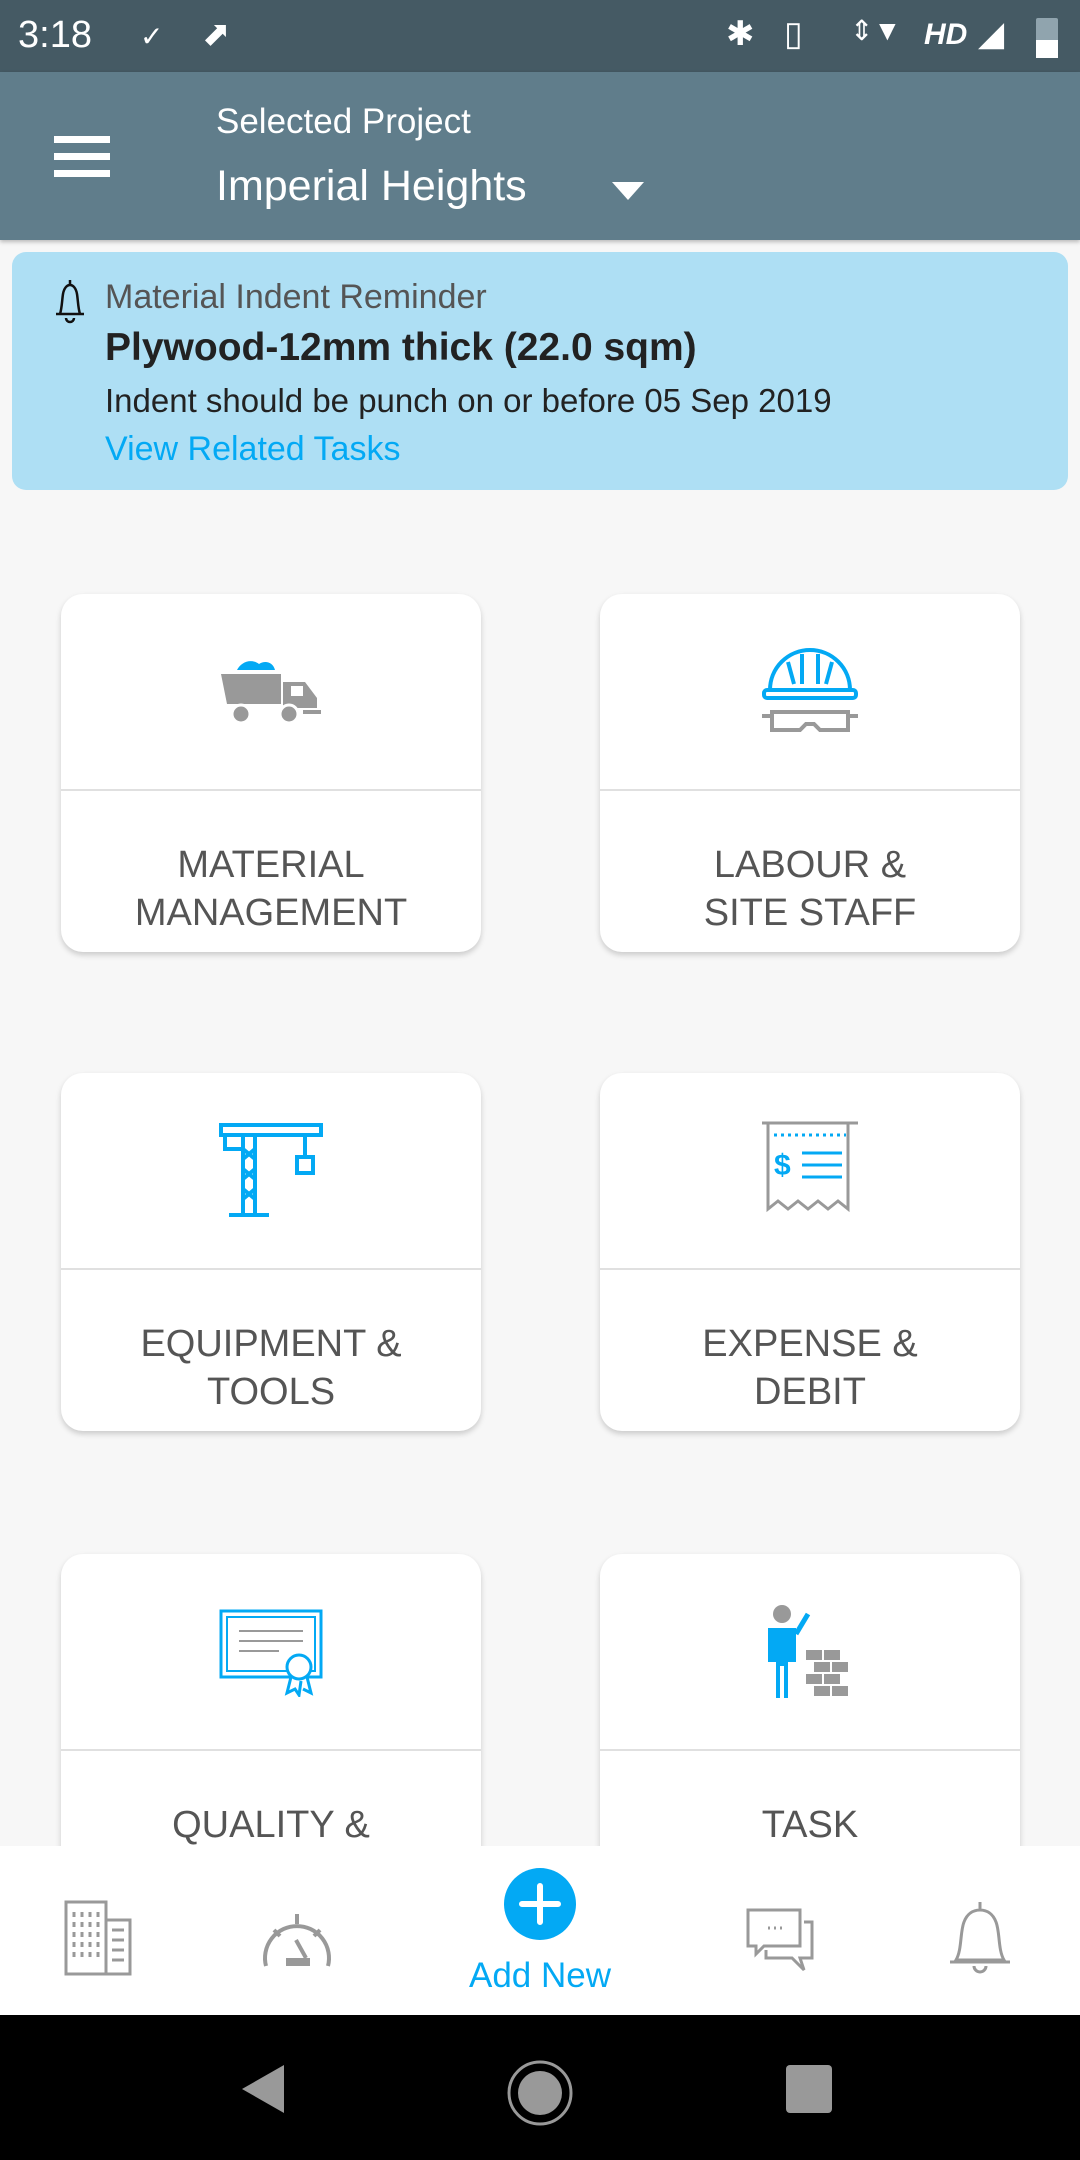 Image resolution: width=1080 pixels, height=2160 pixels. I want to click on module-label: LABOUR &, so click(810, 865).